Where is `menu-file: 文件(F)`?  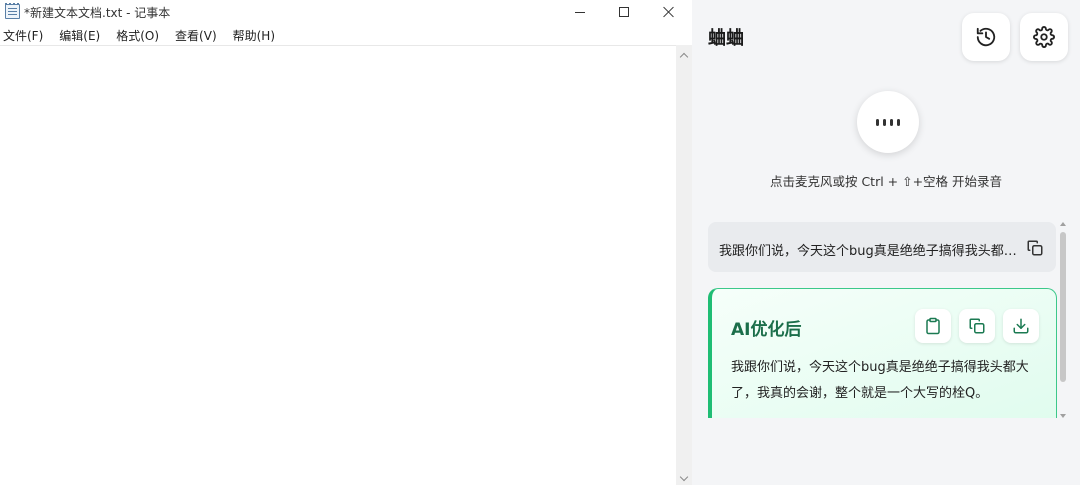
menu-file: 文件(F) is located at coordinates (21, 35).